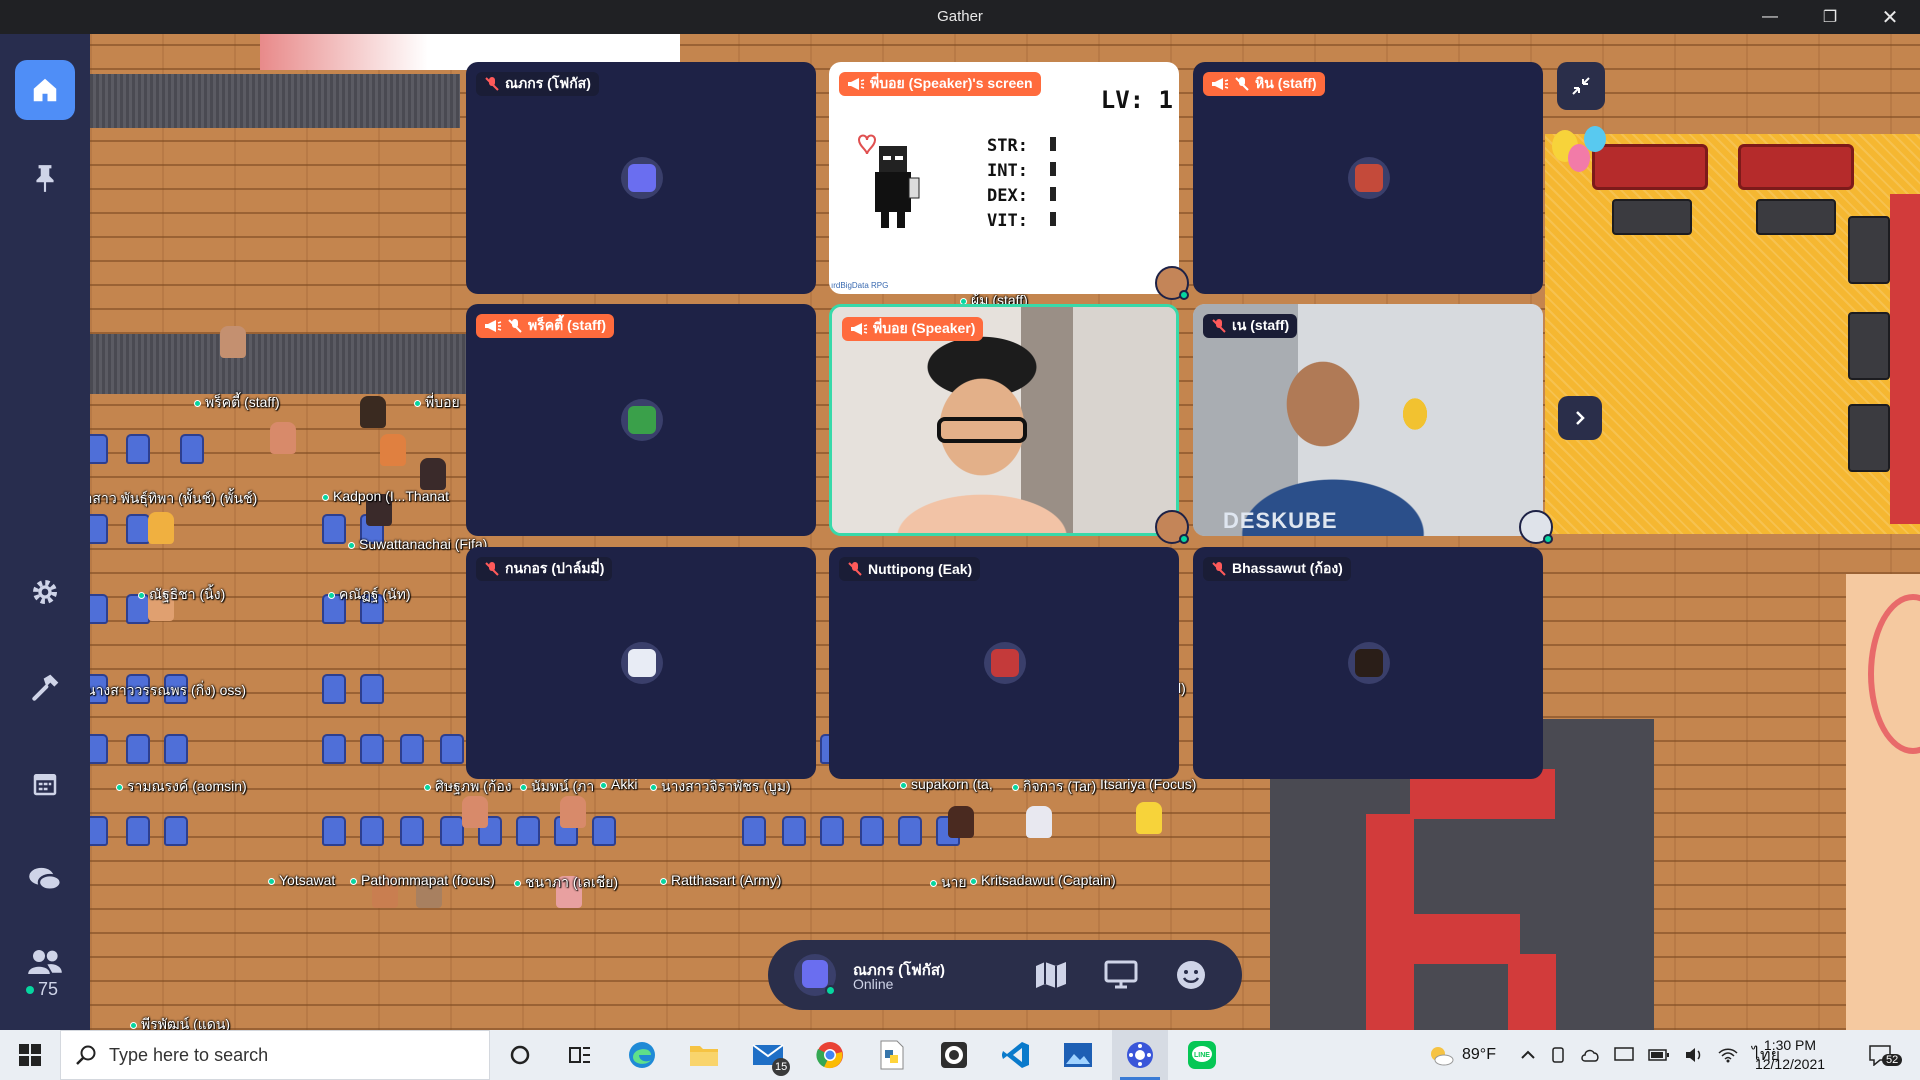 The width and height of the screenshot is (1920, 1080). Describe the element at coordinates (954, 1055) in the screenshot. I see `obs-app` at that location.